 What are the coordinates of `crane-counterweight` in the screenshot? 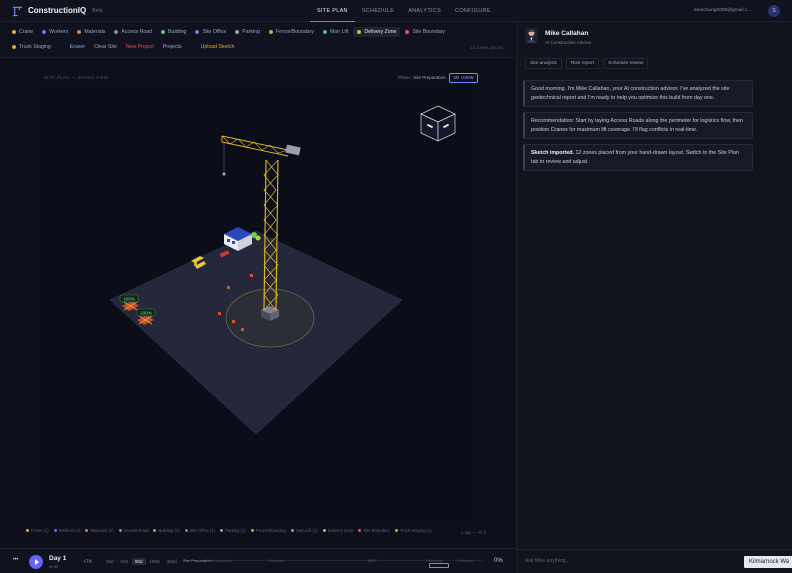 It's located at (293, 150).